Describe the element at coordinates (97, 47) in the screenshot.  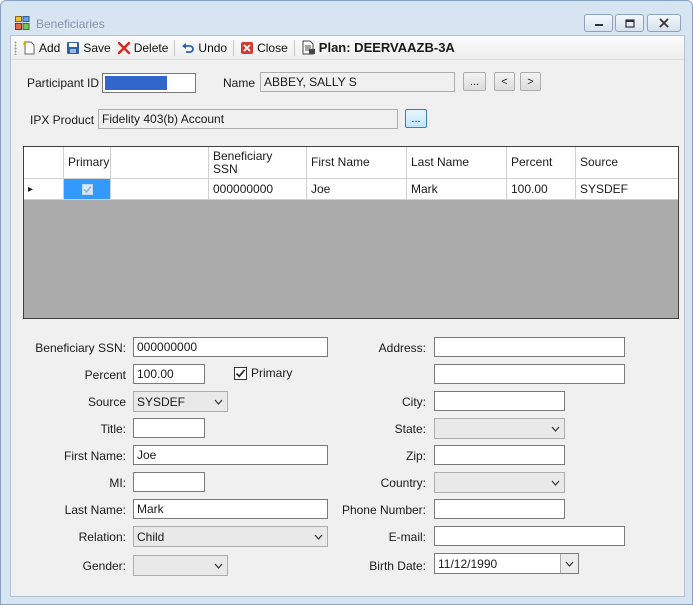
I see `save-label: Save` at that location.